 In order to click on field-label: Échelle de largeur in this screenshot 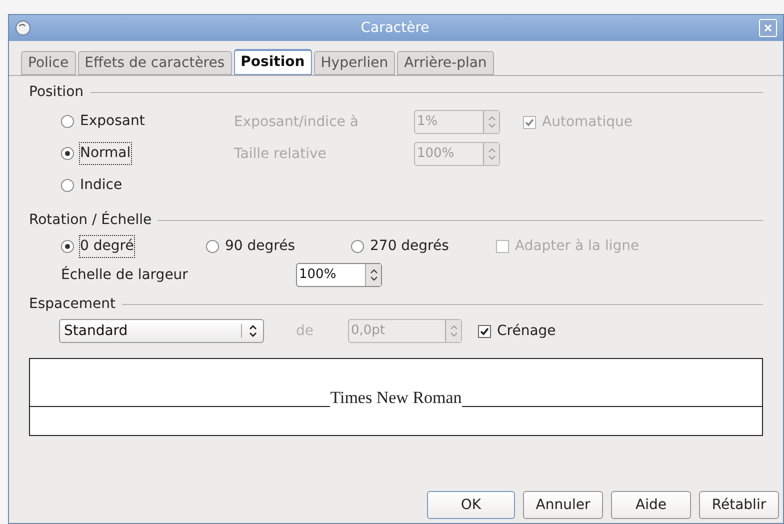, I will do `click(125, 274)`.